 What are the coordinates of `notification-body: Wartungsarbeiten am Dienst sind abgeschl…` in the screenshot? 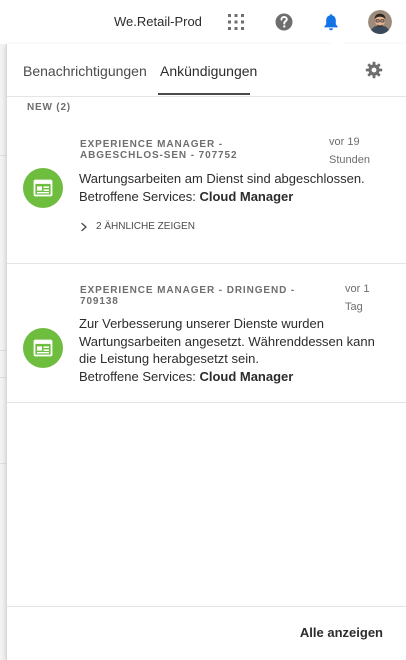 It's located at (229, 187).